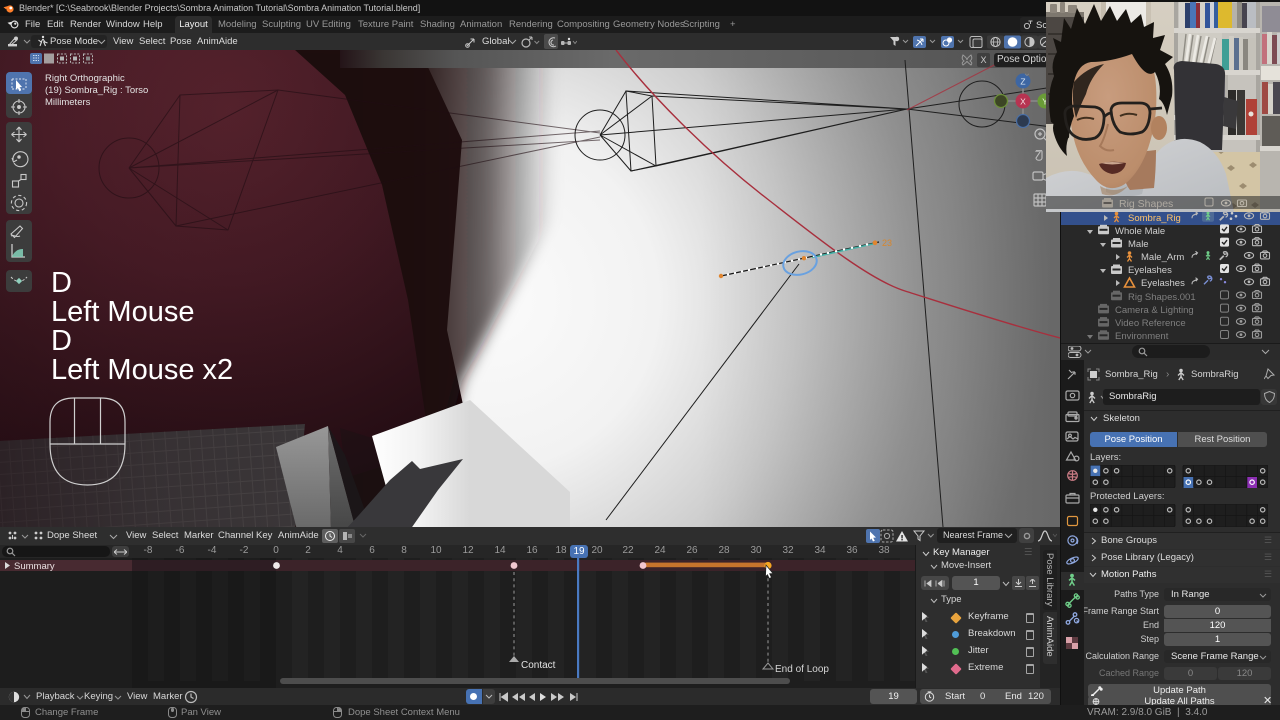 The image size is (1280, 720). I want to click on svg-text: Rig Shapes, so click(1146, 204).